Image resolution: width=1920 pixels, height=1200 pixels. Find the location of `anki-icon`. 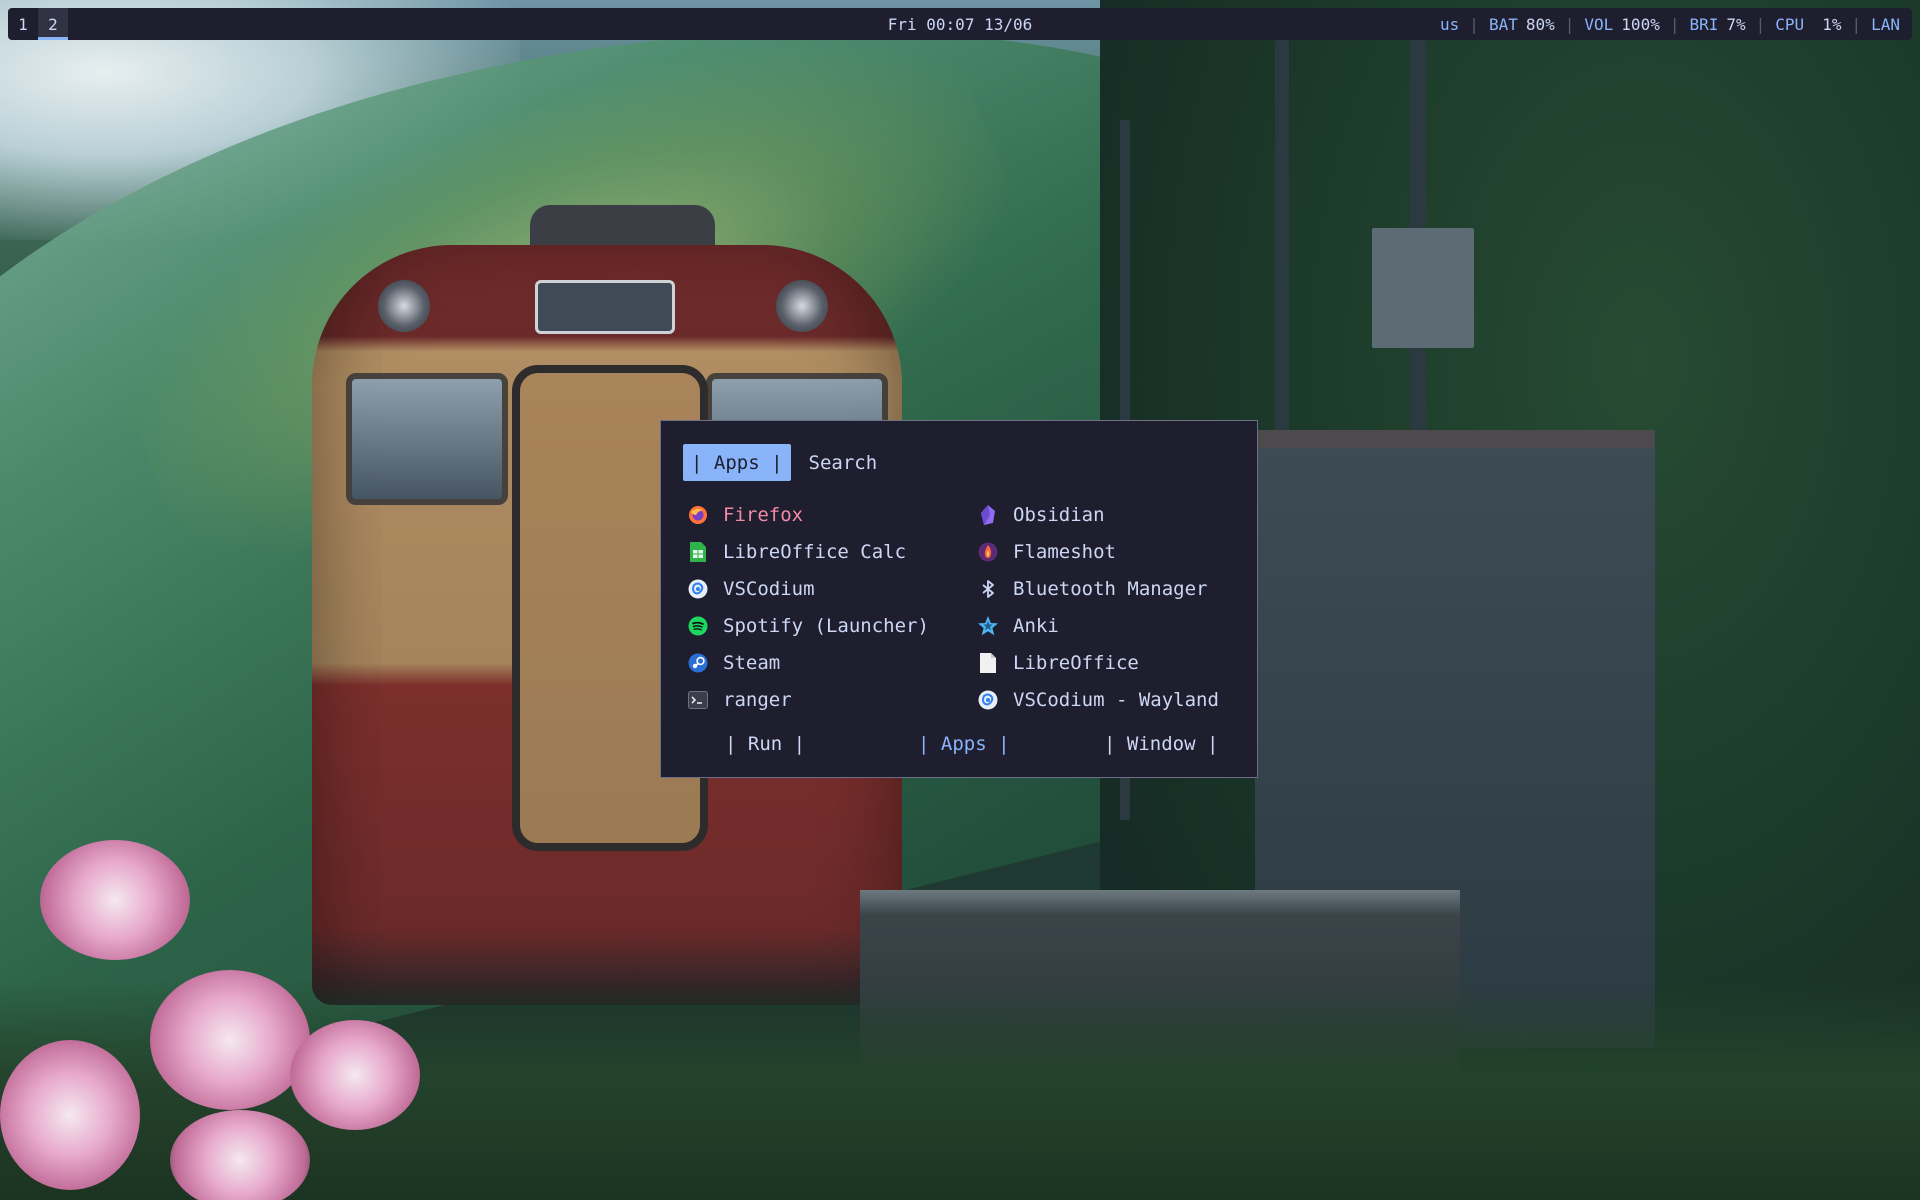

anki-icon is located at coordinates (988, 626).